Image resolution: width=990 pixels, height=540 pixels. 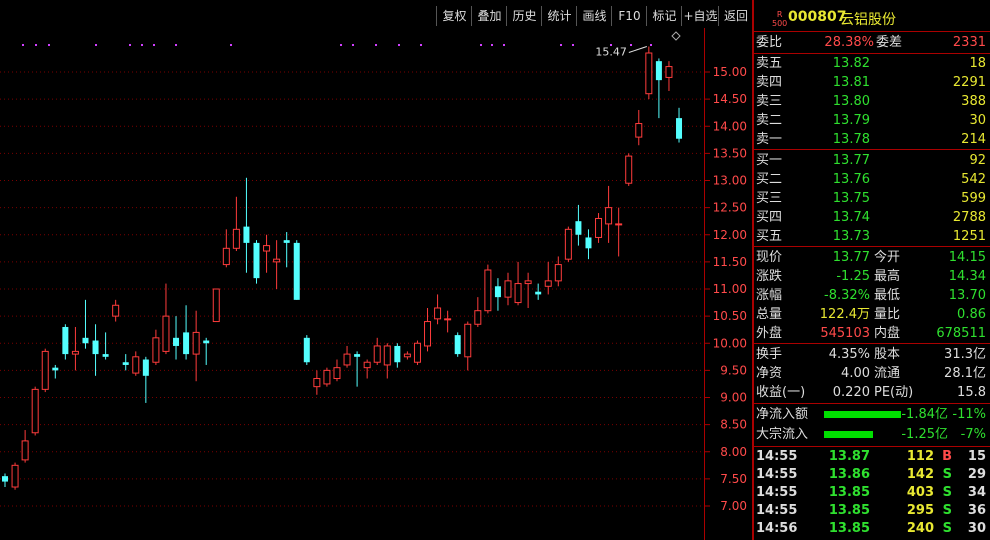 What do you see at coordinates (887, 354) in the screenshot?
I see `label: 股本` at bounding box center [887, 354].